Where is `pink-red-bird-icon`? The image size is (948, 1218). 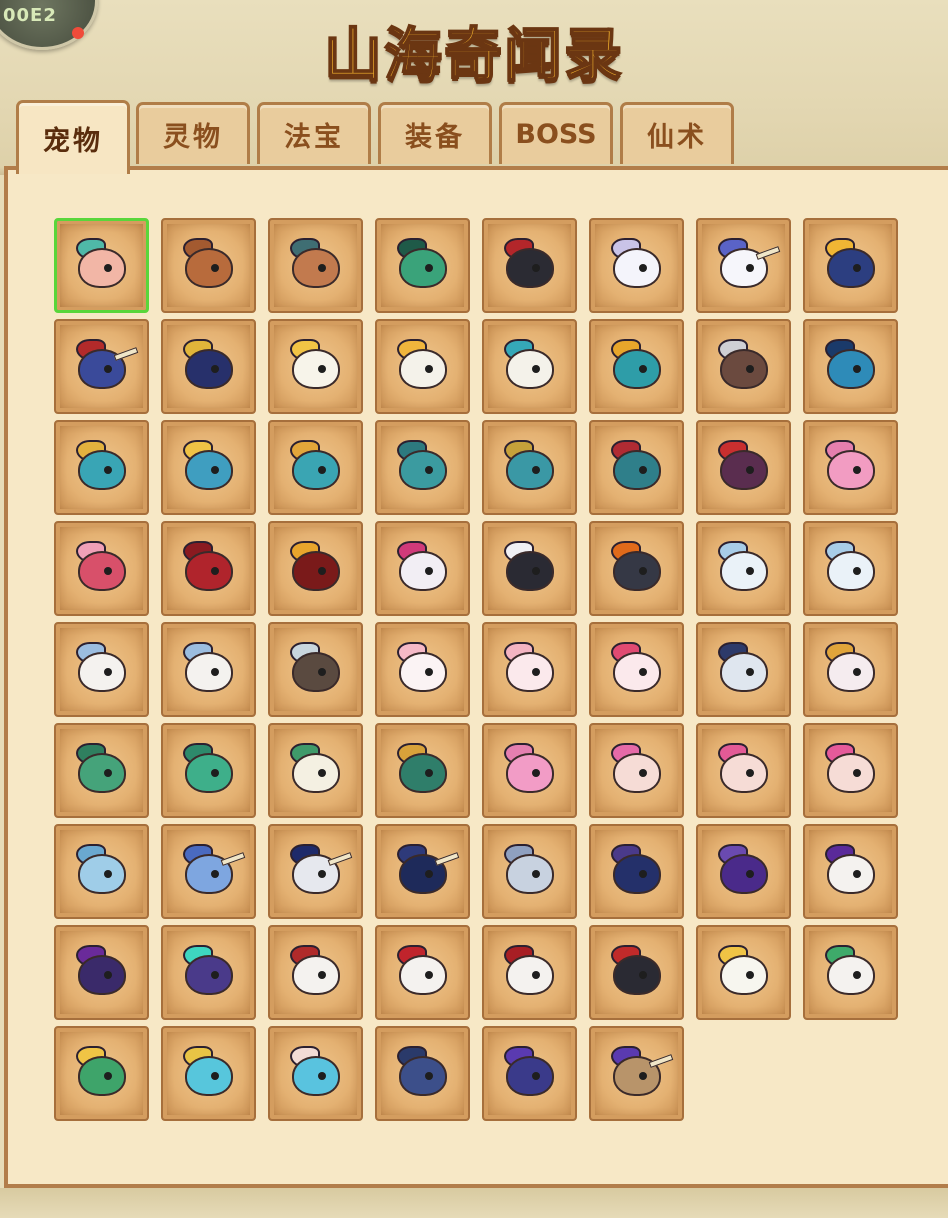 pink-red-bird-icon is located at coordinates (102, 568).